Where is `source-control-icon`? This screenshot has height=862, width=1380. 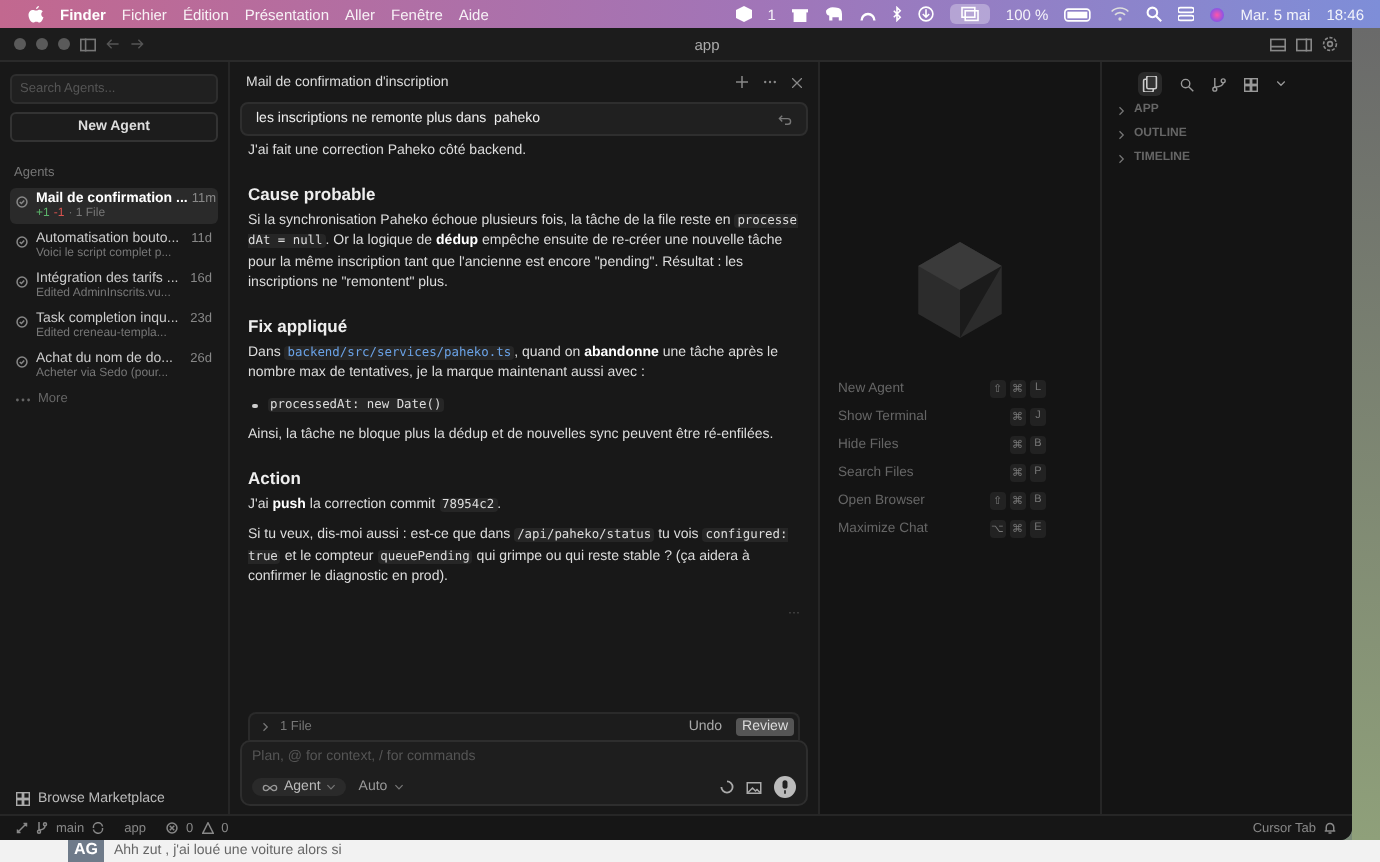
source-control-icon is located at coordinates (1219, 84).